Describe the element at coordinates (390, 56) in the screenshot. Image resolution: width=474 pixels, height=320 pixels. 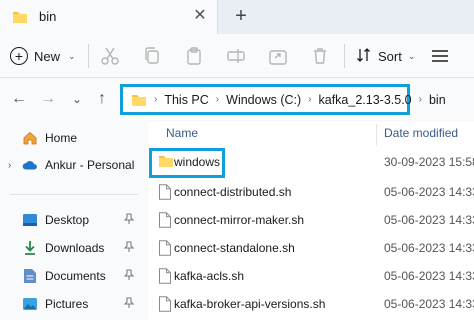
I see `sort-button-label: Sort` at that location.